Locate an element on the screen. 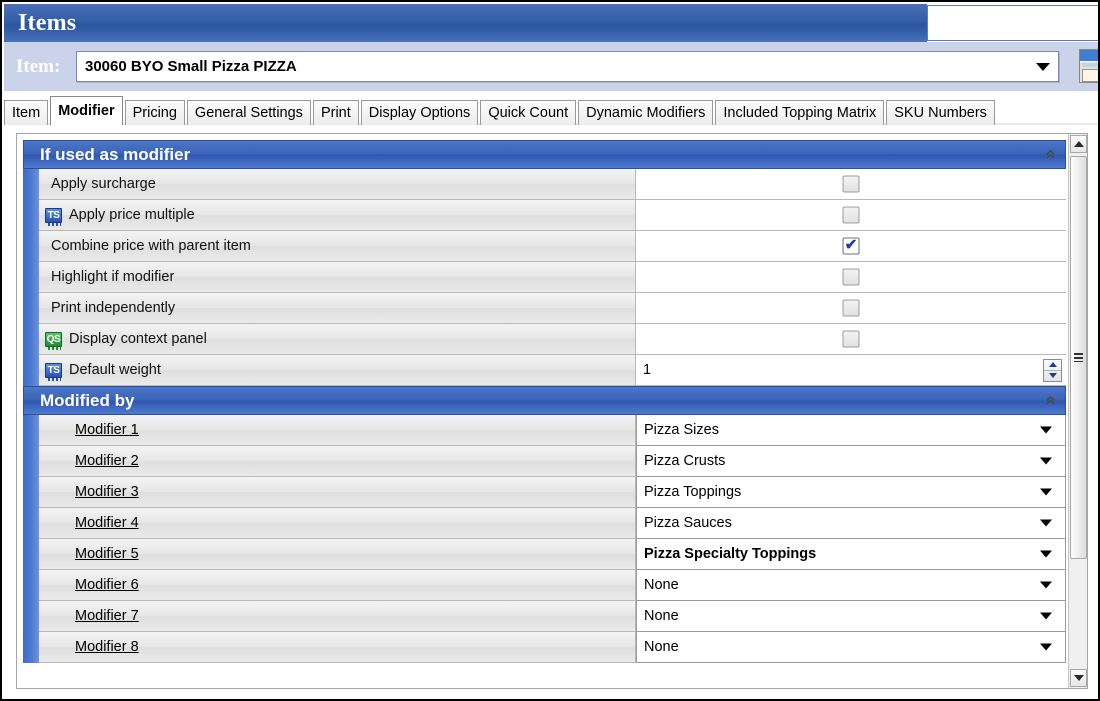 Image resolution: width=1100 pixels, height=701 pixels. table-row: Modifier 1 Pizza Sizes is located at coordinates (544, 430).